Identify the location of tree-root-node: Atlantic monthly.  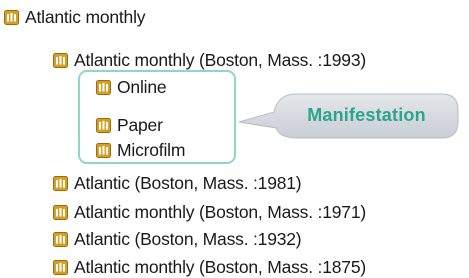
(75, 17).